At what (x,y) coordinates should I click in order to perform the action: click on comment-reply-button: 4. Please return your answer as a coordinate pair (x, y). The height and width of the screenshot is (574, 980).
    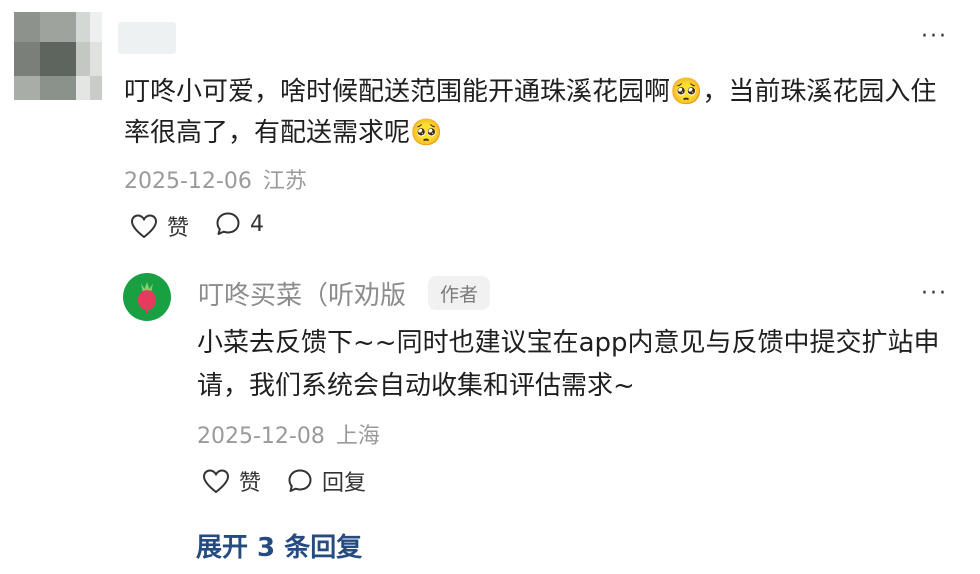
    Looking at the image, I should click on (239, 224).